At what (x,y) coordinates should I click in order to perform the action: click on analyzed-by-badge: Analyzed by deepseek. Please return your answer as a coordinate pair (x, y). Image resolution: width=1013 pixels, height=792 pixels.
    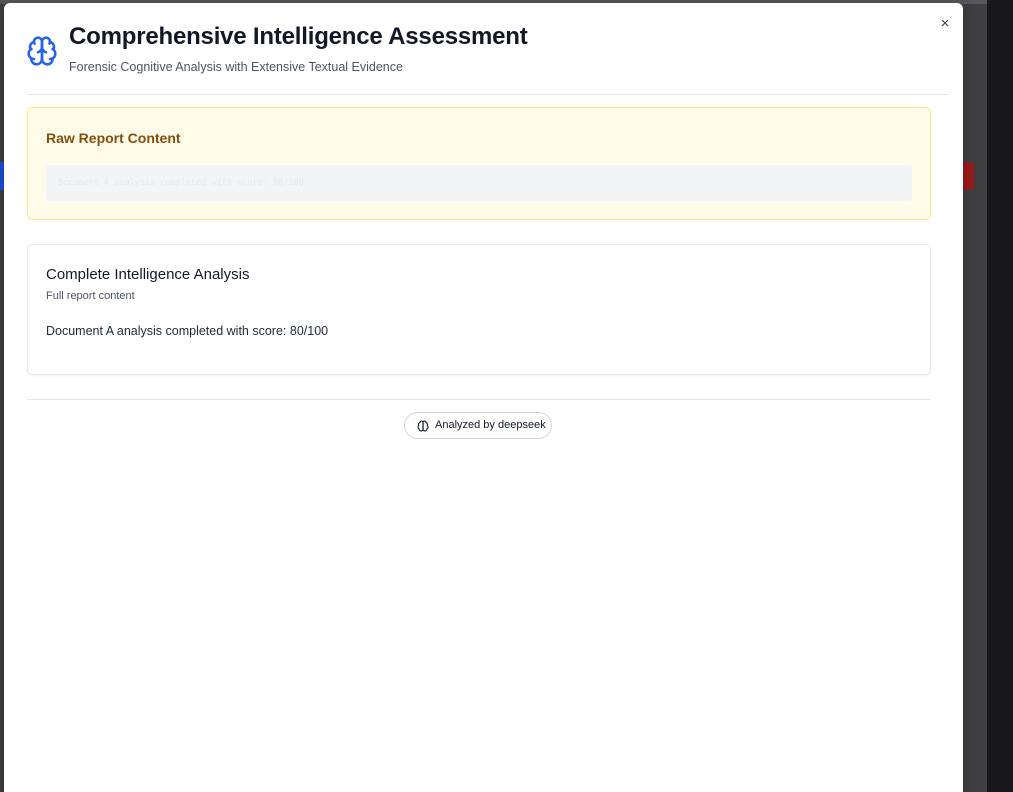
    Looking at the image, I should click on (478, 425).